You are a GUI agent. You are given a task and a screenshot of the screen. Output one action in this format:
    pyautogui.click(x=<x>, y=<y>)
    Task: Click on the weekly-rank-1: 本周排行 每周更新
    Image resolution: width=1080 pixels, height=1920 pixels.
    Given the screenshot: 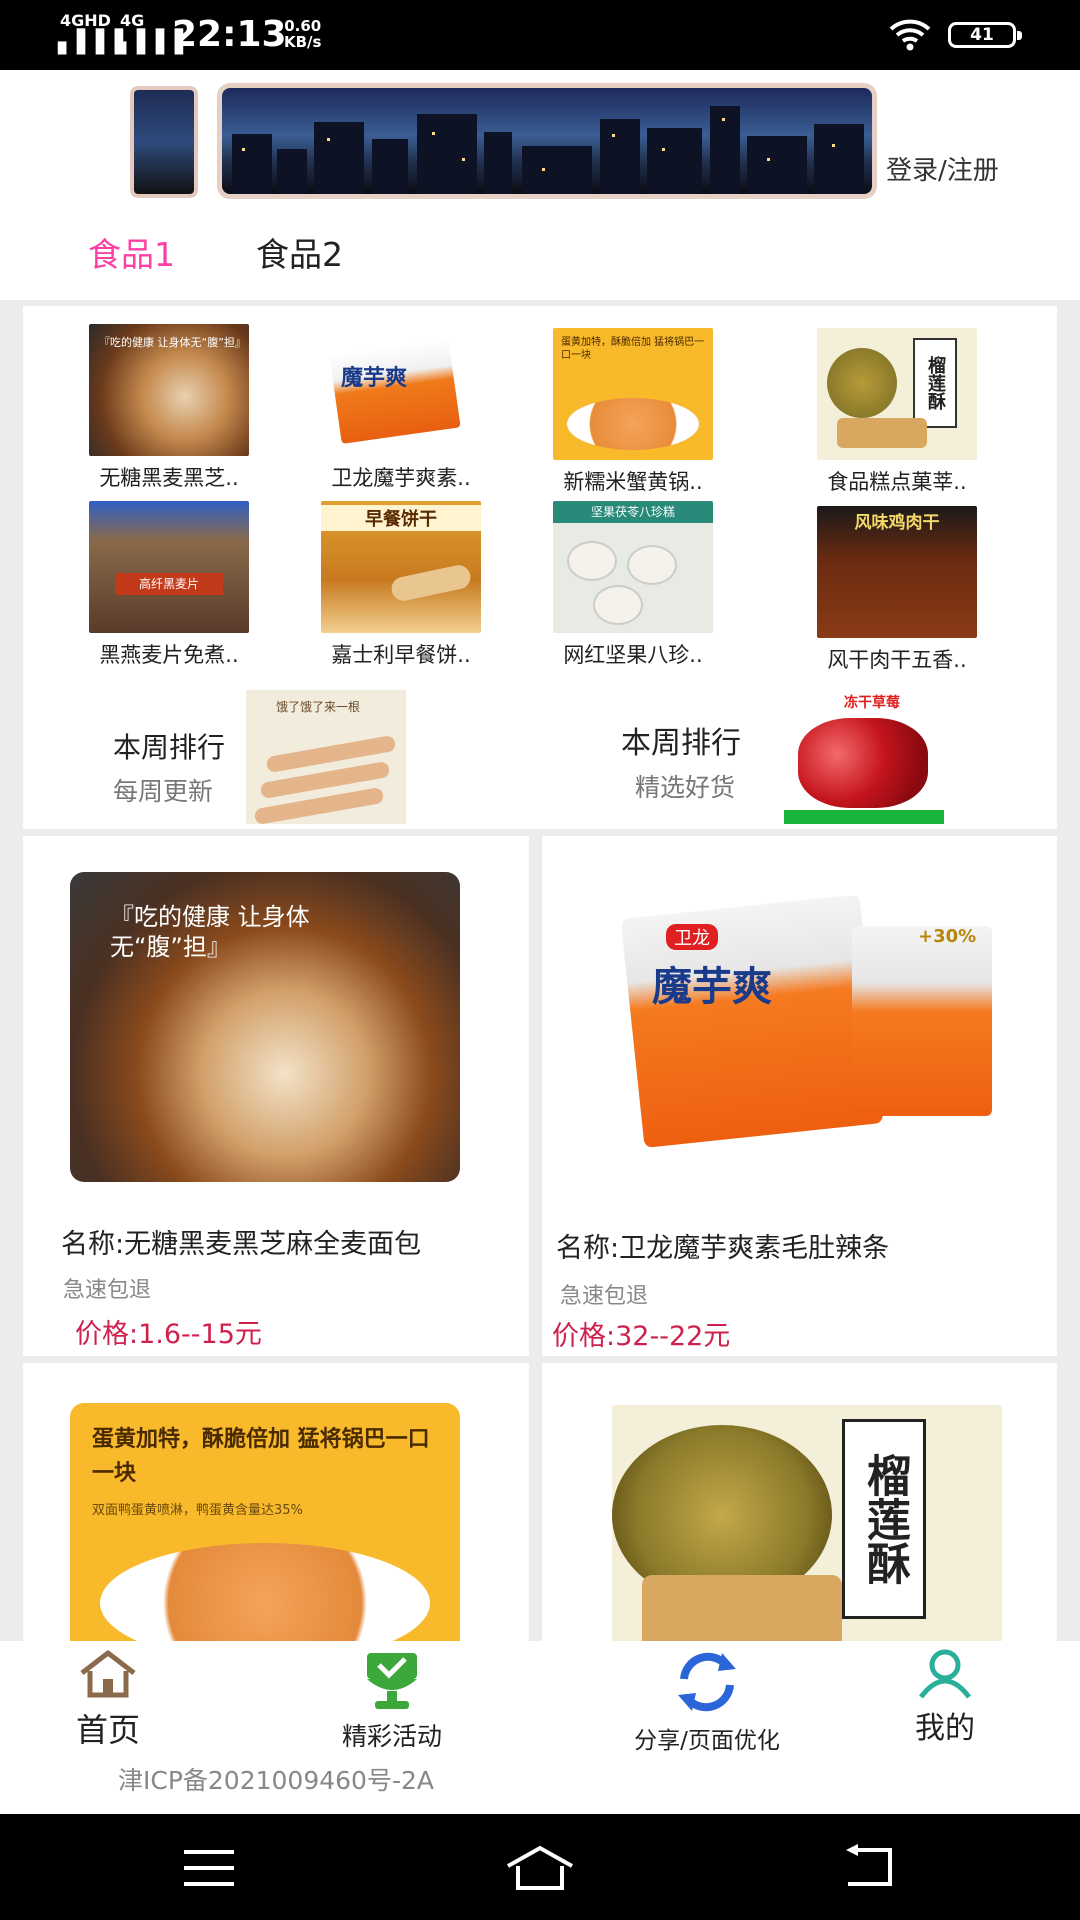 What is the action you would take?
    pyautogui.click(x=169, y=767)
    